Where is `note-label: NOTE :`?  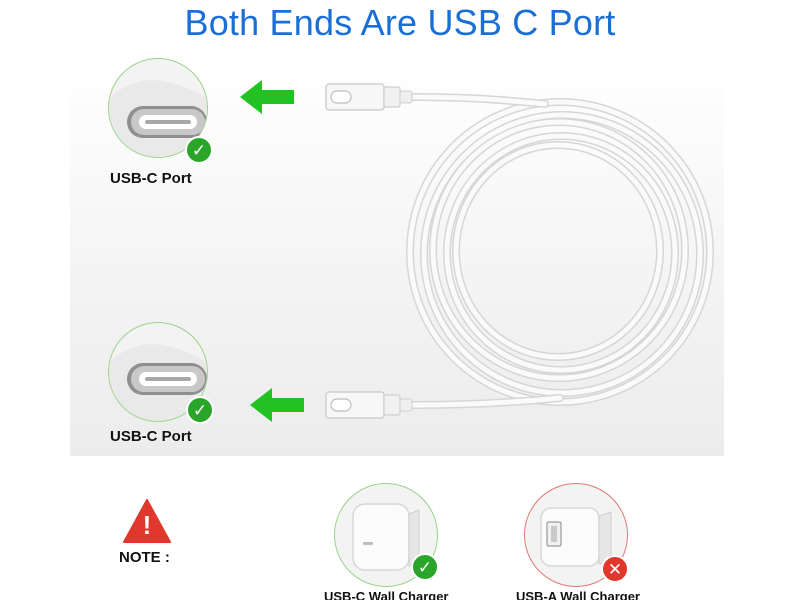 note-label: NOTE : is located at coordinates (144, 557).